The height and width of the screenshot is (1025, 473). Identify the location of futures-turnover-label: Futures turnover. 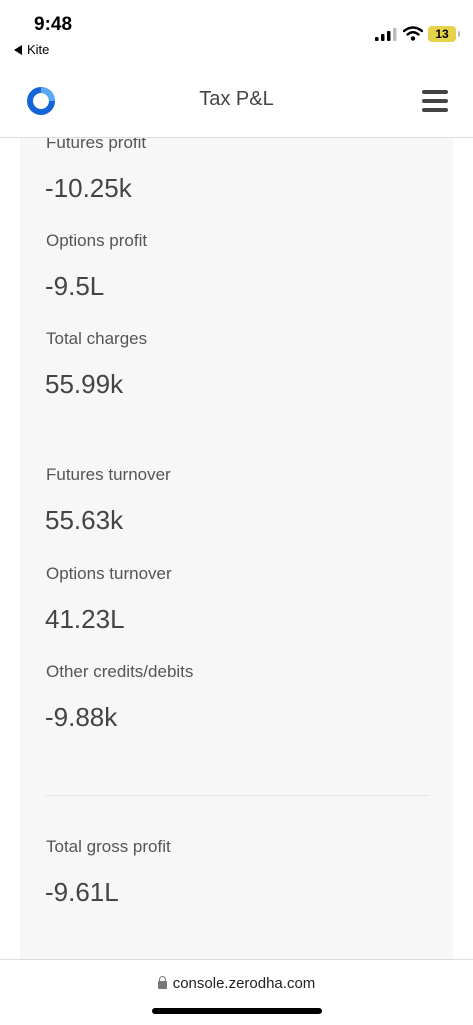
(108, 474).